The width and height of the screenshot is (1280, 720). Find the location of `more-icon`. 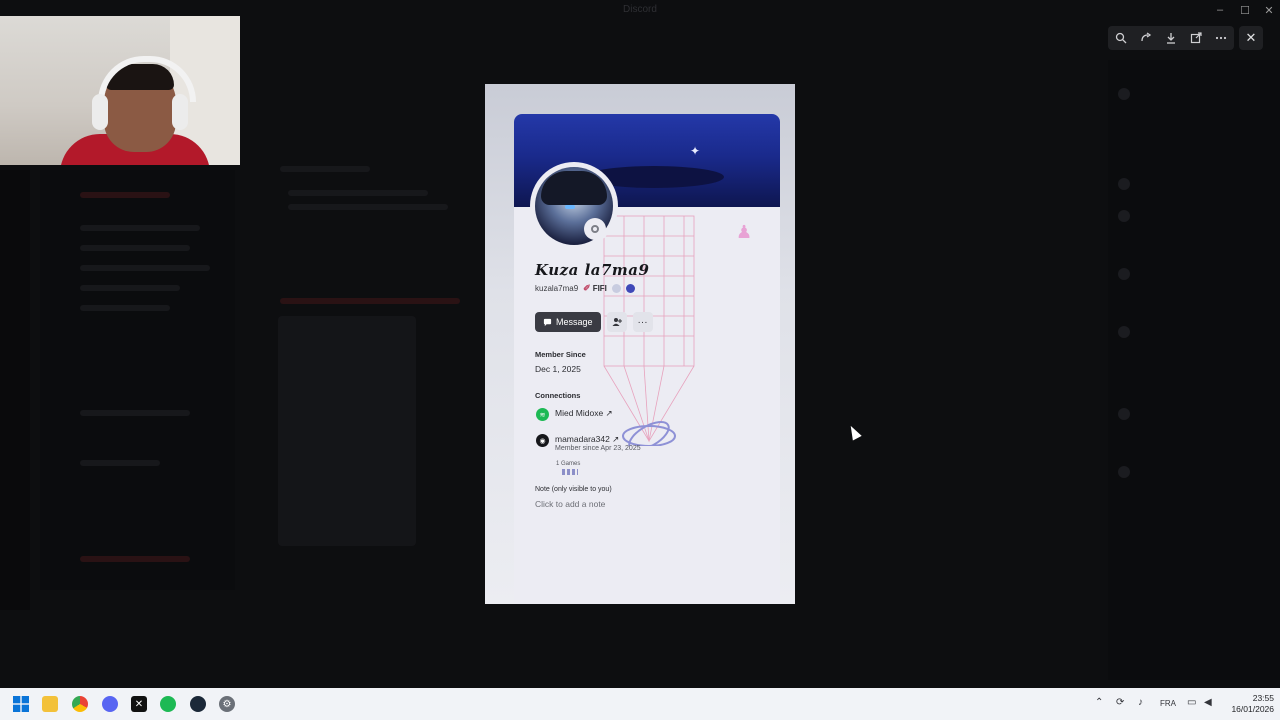

more-icon is located at coordinates (1221, 38).